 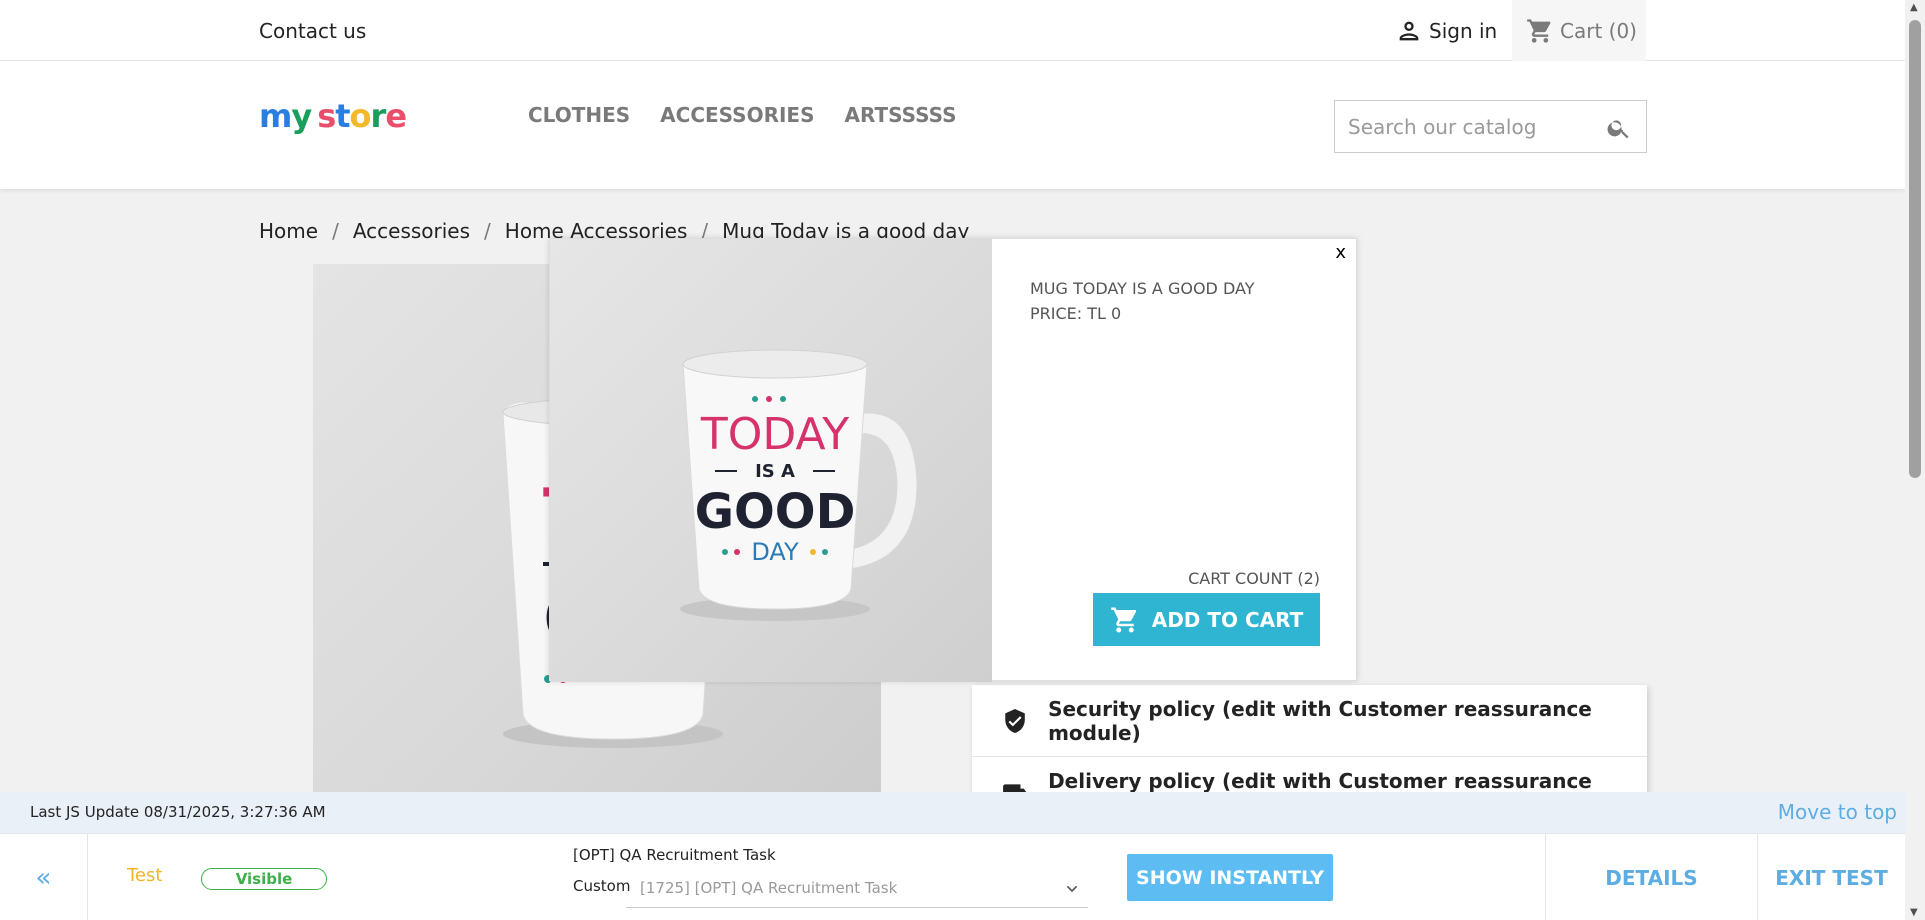 I want to click on mug-image: TODAY IS A GOOD DAY, so click(x=799, y=485).